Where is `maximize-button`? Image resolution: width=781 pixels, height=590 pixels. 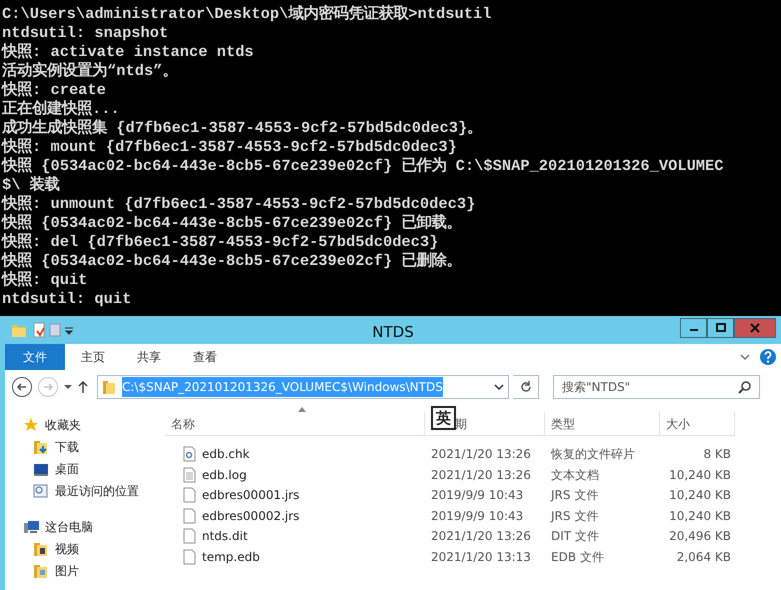 maximize-button is located at coordinates (720, 328).